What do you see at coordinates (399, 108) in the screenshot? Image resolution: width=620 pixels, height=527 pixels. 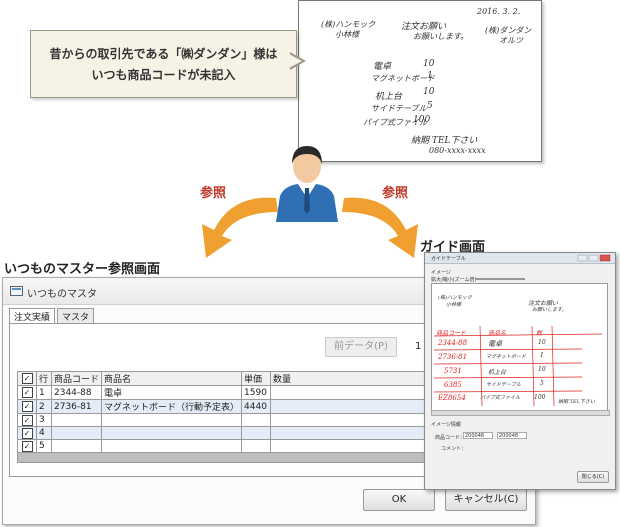 I see `sheet-item-name: サイドテーブル` at bounding box center [399, 108].